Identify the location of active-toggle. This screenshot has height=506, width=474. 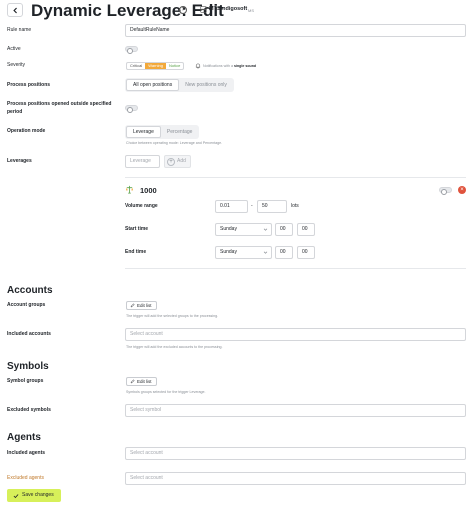
(131, 50).